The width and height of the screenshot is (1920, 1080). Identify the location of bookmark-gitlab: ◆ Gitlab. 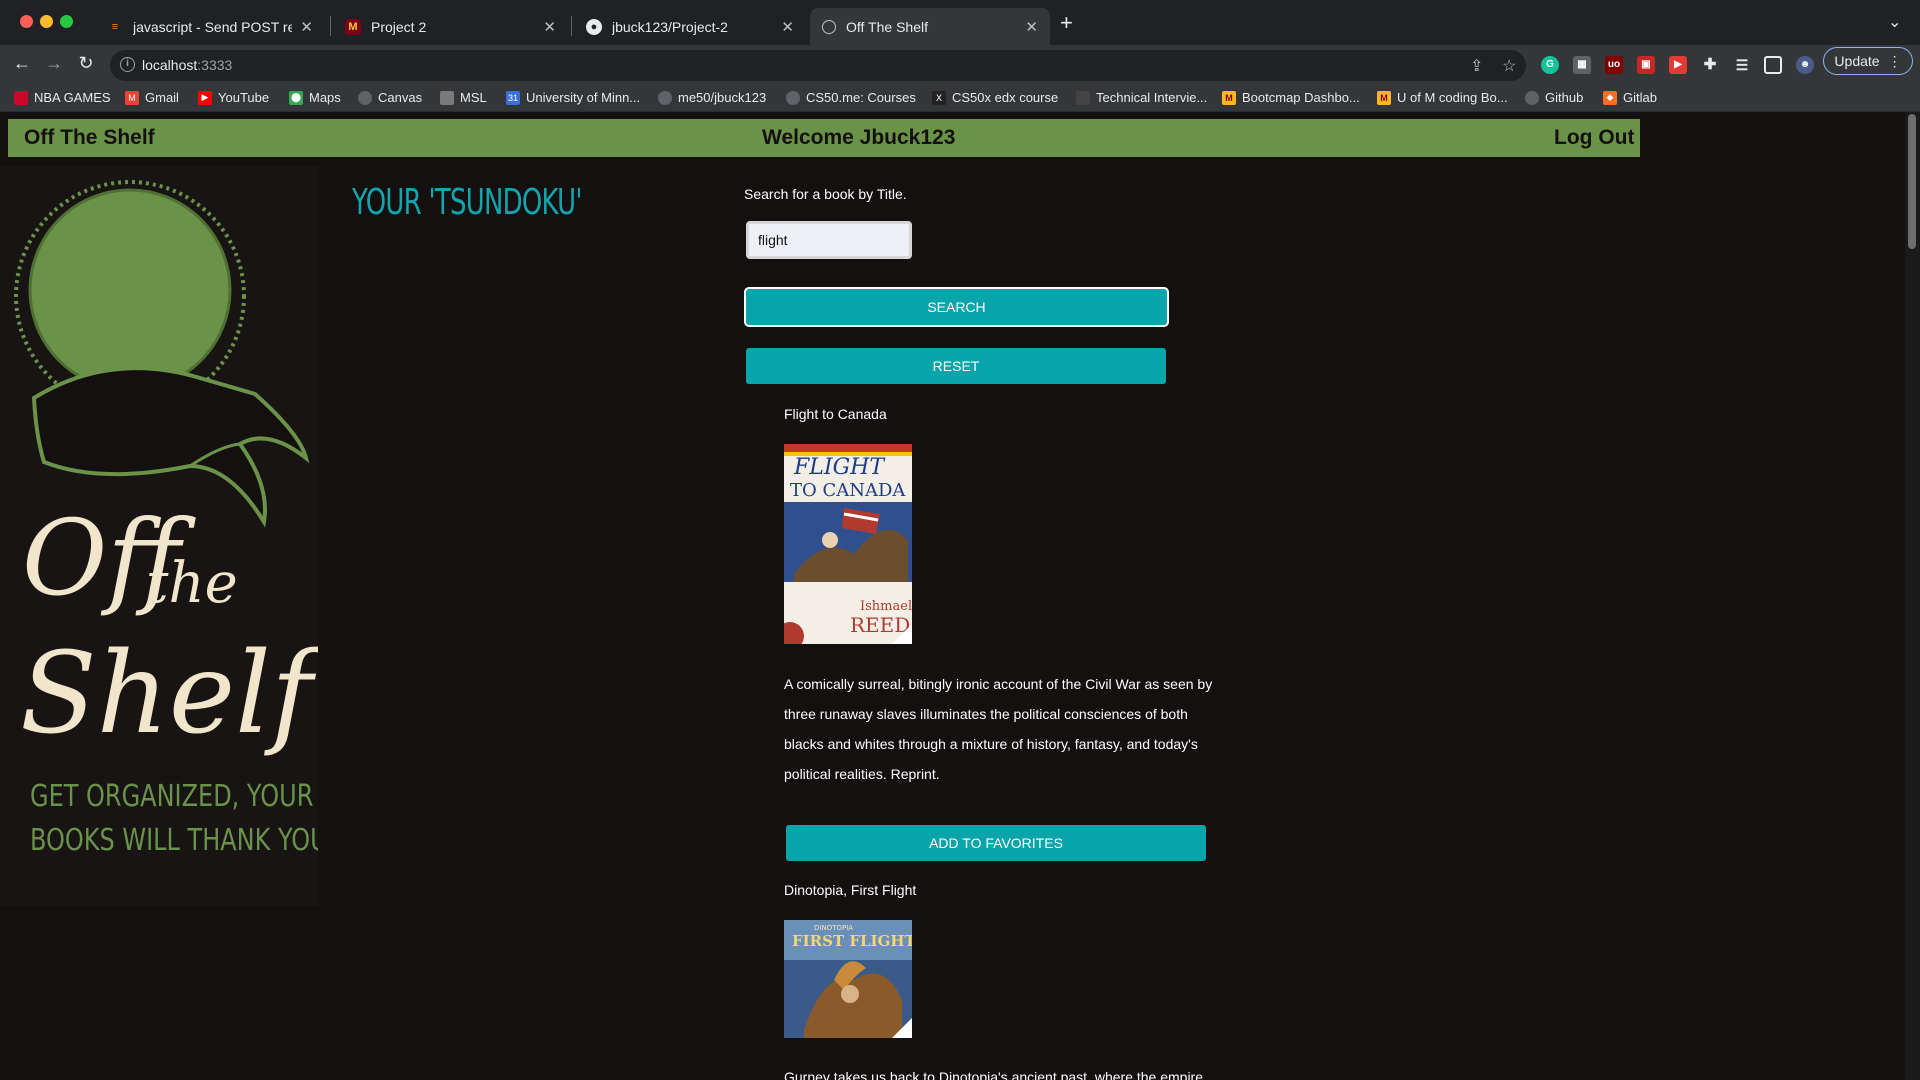
(1630, 97).